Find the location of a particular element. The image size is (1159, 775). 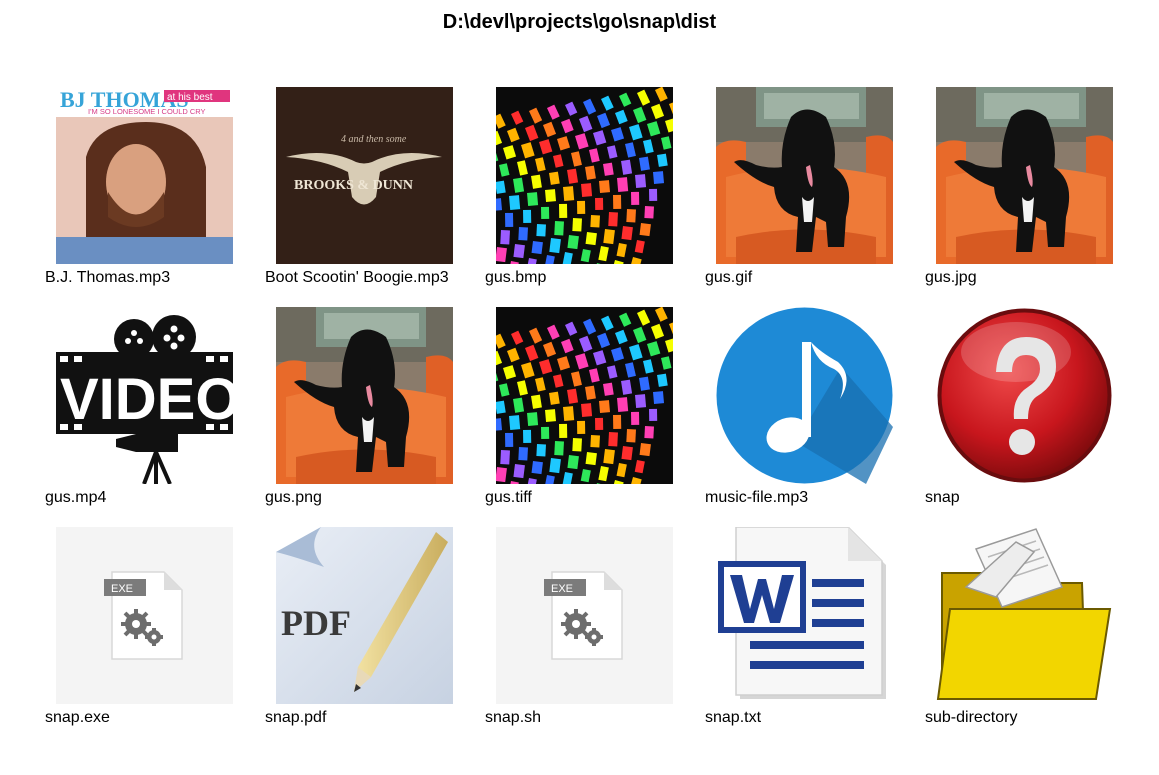

file-item-gus-png: gus.png is located at coordinates (375, 417).